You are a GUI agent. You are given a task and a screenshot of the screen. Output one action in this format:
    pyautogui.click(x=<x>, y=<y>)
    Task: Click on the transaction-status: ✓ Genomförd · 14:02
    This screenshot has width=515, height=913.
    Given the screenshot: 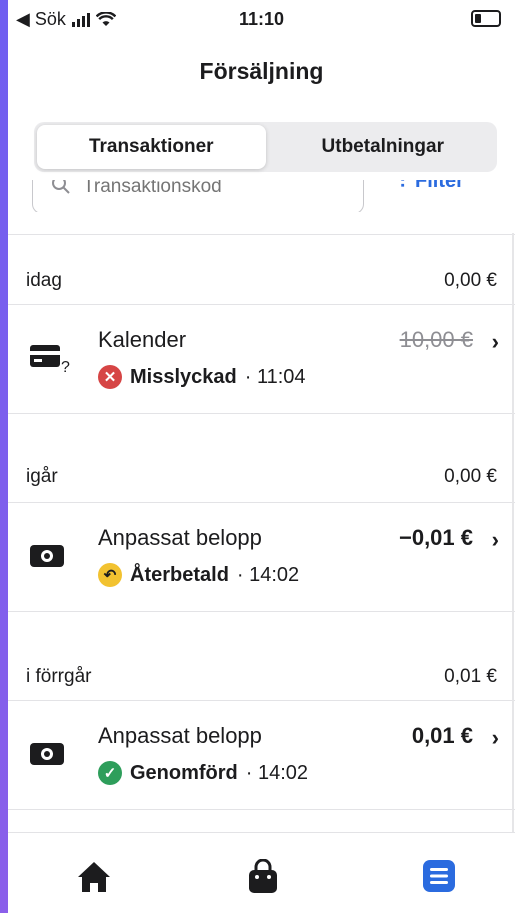 What is the action you would take?
    pyautogui.click(x=203, y=773)
    